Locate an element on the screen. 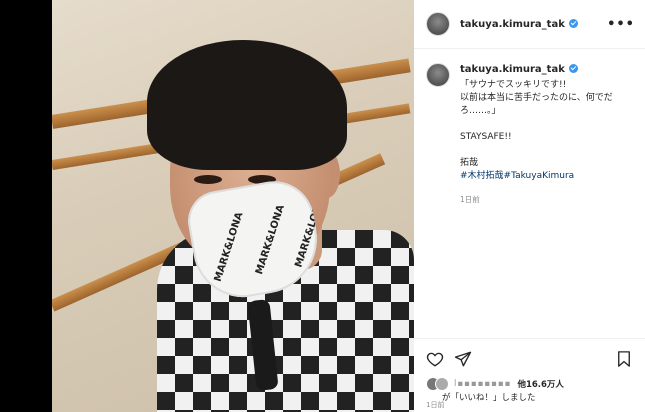 The image size is (645, 412). caption-line: 以前は本当に苦手だったのに、何でだ is located at coordinates (536, 98).